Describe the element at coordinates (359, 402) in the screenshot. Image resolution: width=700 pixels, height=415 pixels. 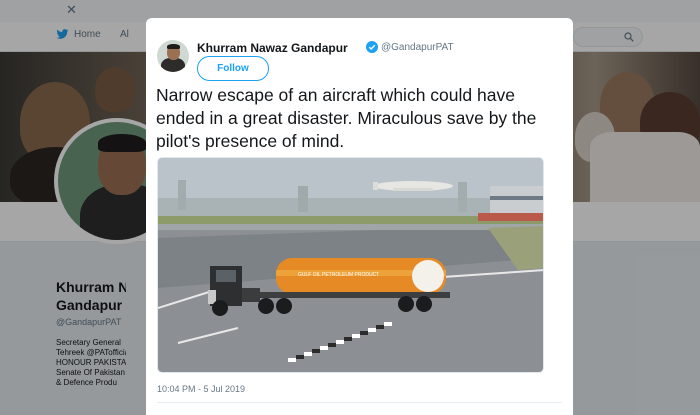
I see `divider` at that location.